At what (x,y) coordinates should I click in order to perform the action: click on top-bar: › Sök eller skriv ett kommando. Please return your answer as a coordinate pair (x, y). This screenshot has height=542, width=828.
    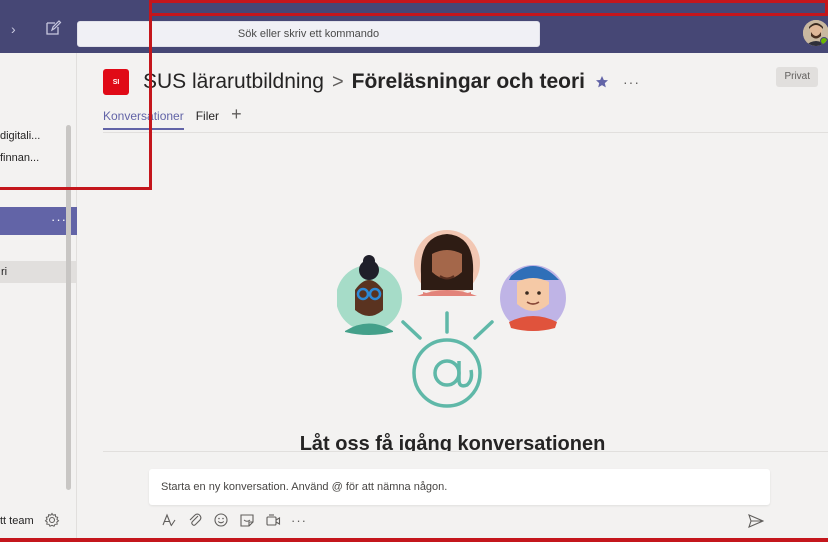
    Looking at the image, I should click on (414, 26).